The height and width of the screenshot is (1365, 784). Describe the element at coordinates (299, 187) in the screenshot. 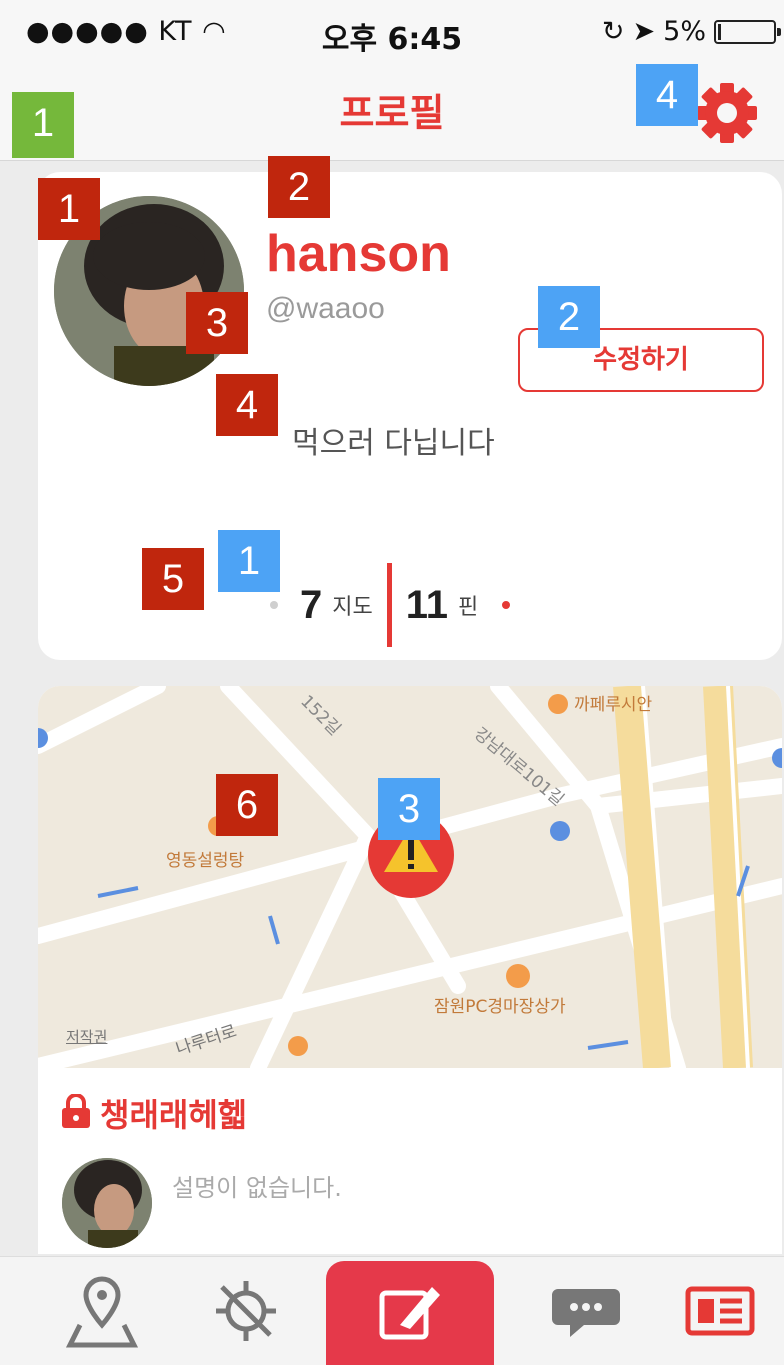

I see `annotation-badge-red-2: 2` at that location.